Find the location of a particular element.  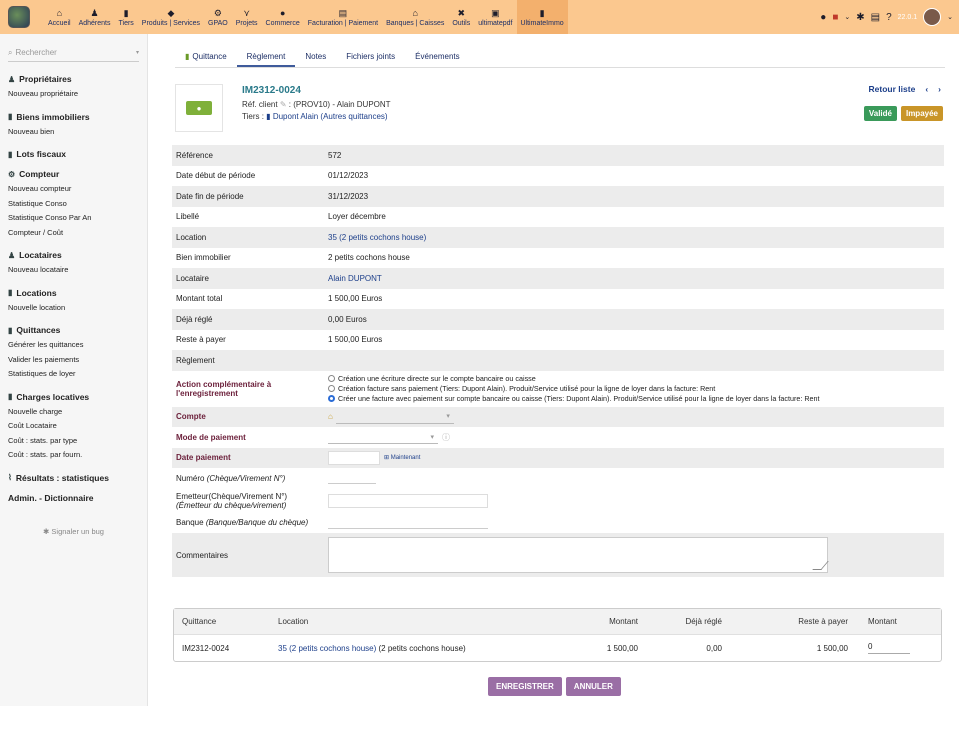

sidebar-link: Coût Locataire is located at coordinates (73, 426).